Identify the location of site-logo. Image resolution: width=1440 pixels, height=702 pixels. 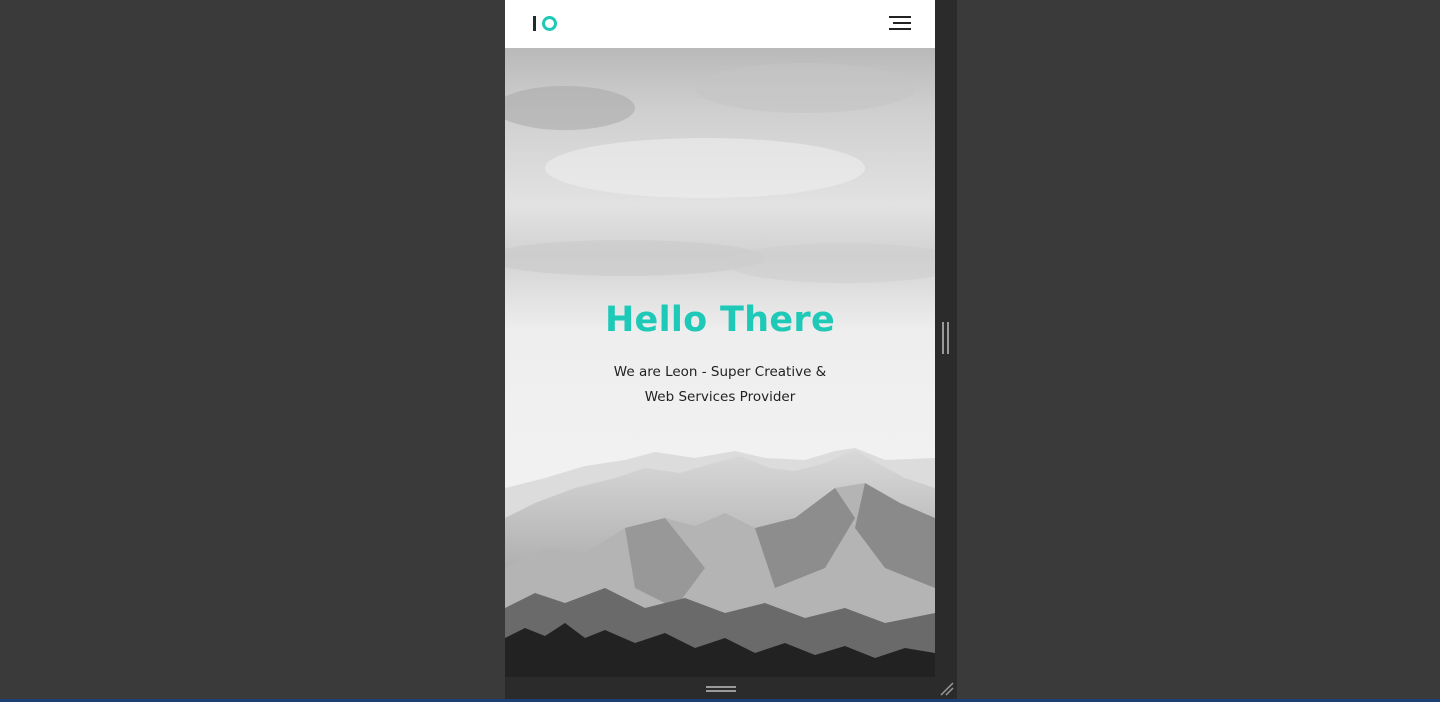
(547, 24).